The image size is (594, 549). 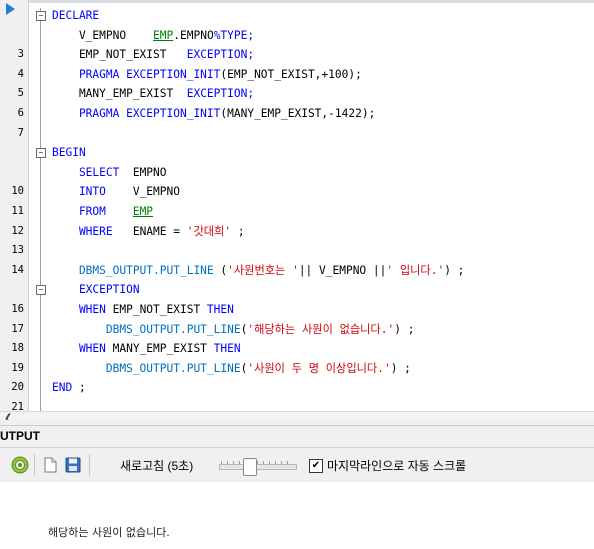 What do you see at coordinates (258, 467) in the screenshot?
I see `refresh-interval-slider` at bounding box center [258, 467].